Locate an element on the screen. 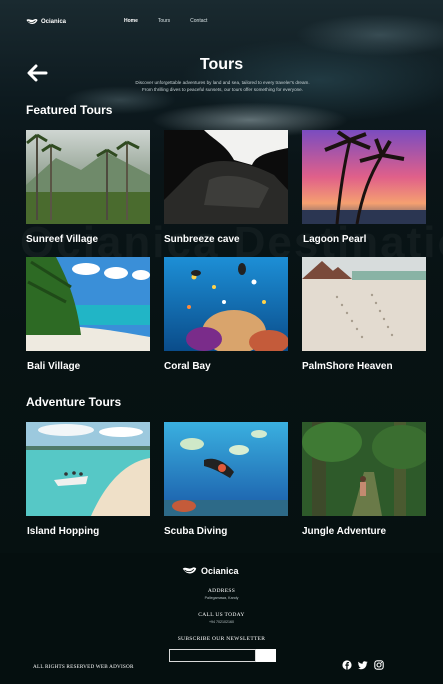  tour-label: Bali Village is located at coordinates (53, 366).